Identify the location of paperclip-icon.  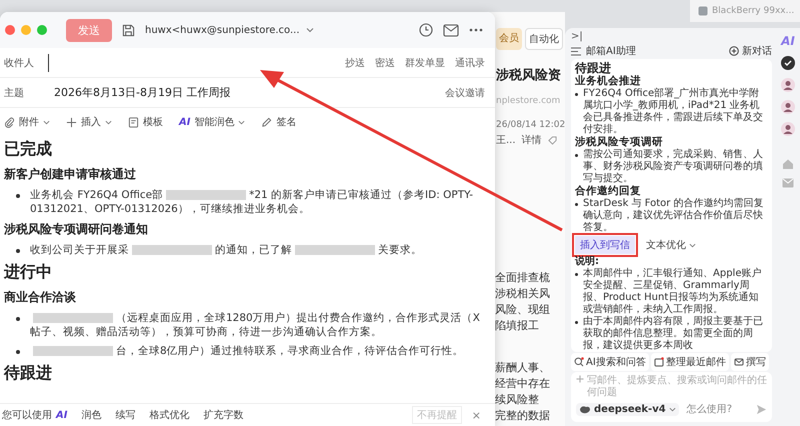
(9, 122).